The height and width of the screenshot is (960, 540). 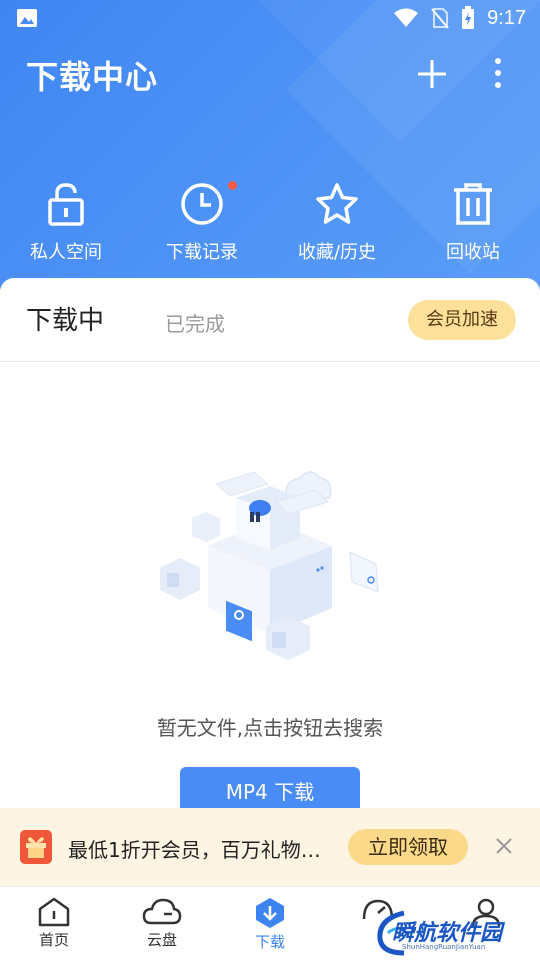 I want to click on quick-private-space: 私人空间, so click(x=66, y=221).